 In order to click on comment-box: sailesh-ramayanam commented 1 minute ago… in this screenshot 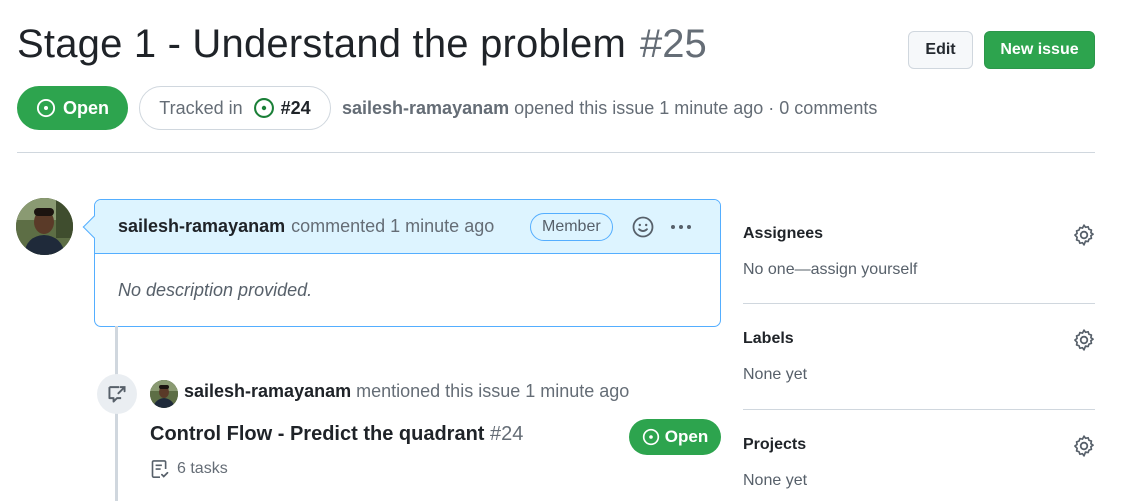, I will do `click(401, 263)`.